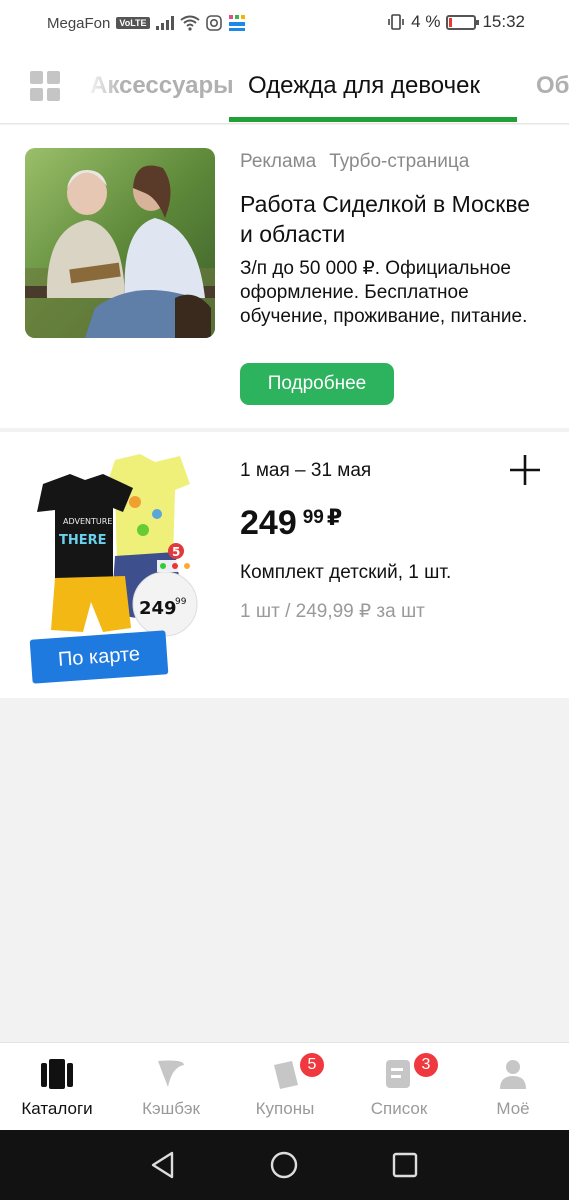 The image size is (569, 1200). I want to click on promo-dates: 1 мая – 31 мая, so click(306, 470).